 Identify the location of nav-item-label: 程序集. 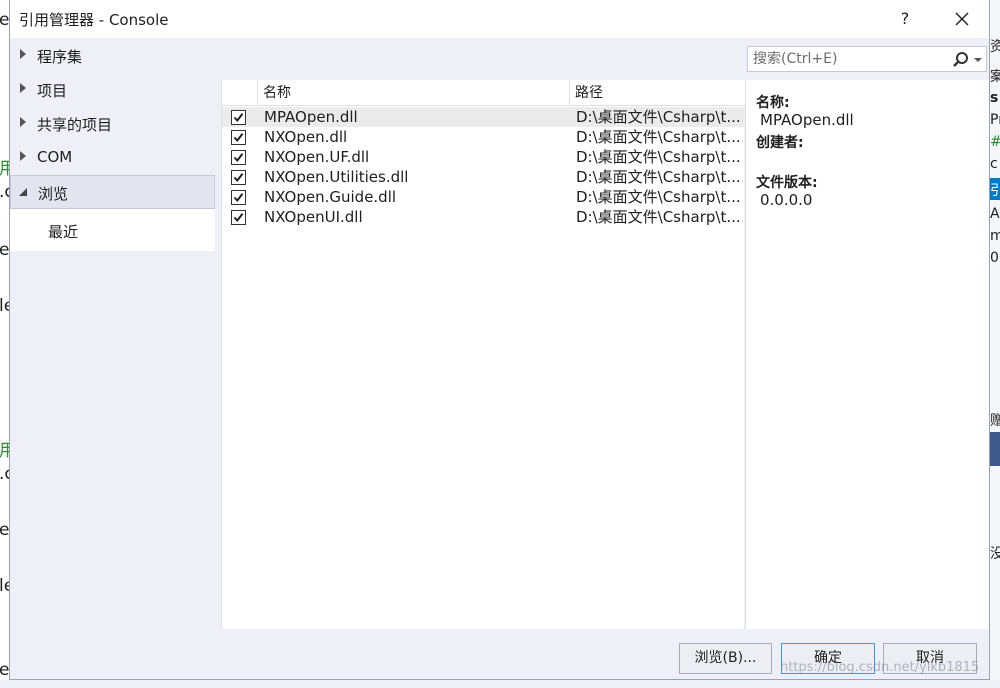
(60, 57).